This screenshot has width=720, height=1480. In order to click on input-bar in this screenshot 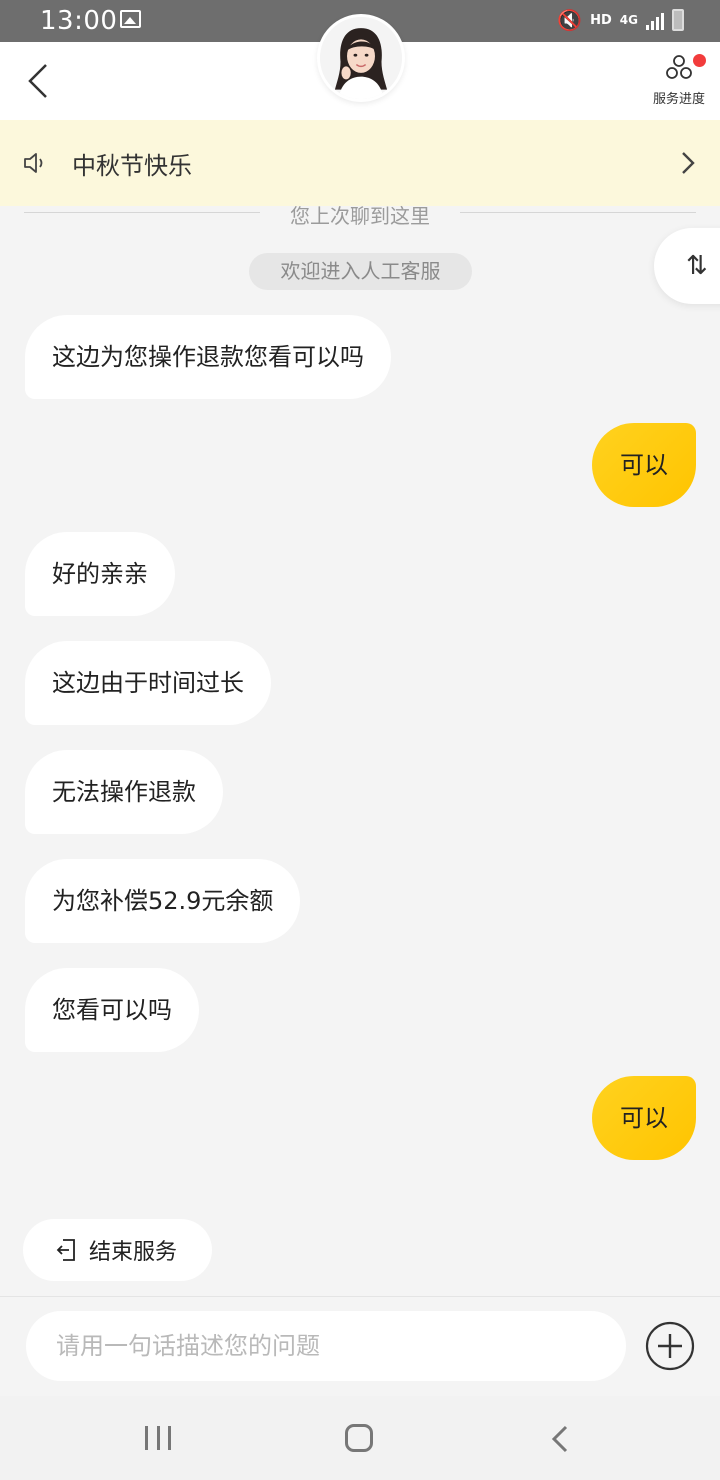, I will do `click(360, 1346)`.